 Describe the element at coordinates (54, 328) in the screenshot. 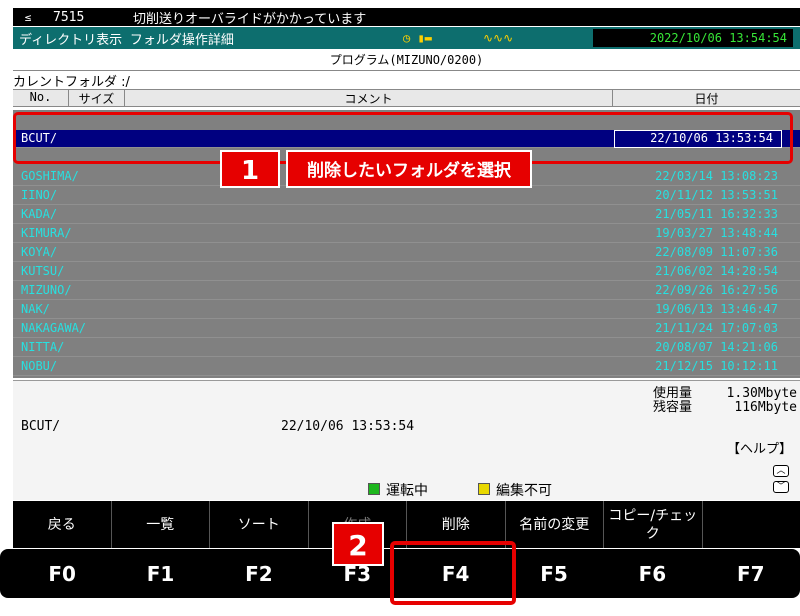

I see `folder-name: NAKAGAWA/` at that location.